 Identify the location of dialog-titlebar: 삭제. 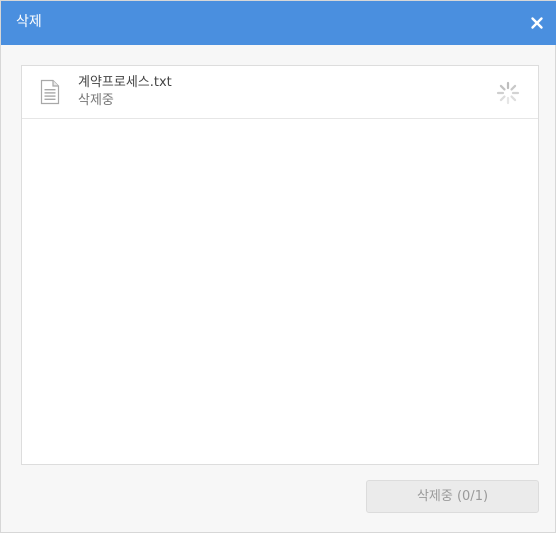
(278, 23).